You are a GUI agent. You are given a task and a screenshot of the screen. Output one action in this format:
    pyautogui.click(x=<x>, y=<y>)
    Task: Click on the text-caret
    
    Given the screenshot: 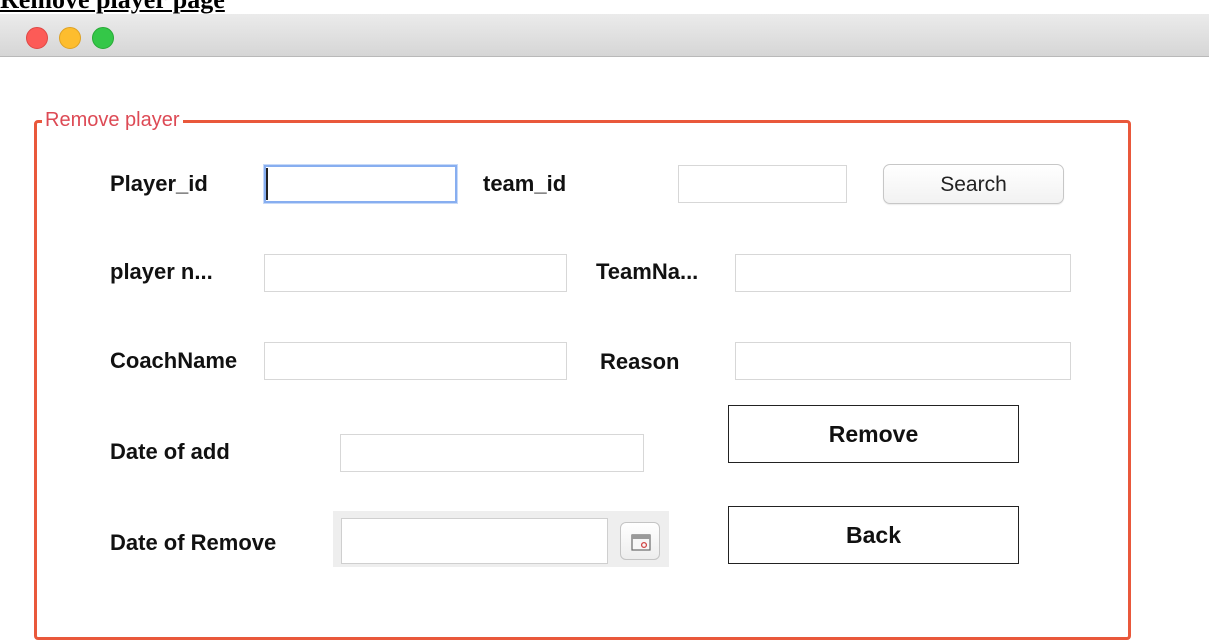 What is the action you would take?
    pyautogui.click(x=267, y=184)
    